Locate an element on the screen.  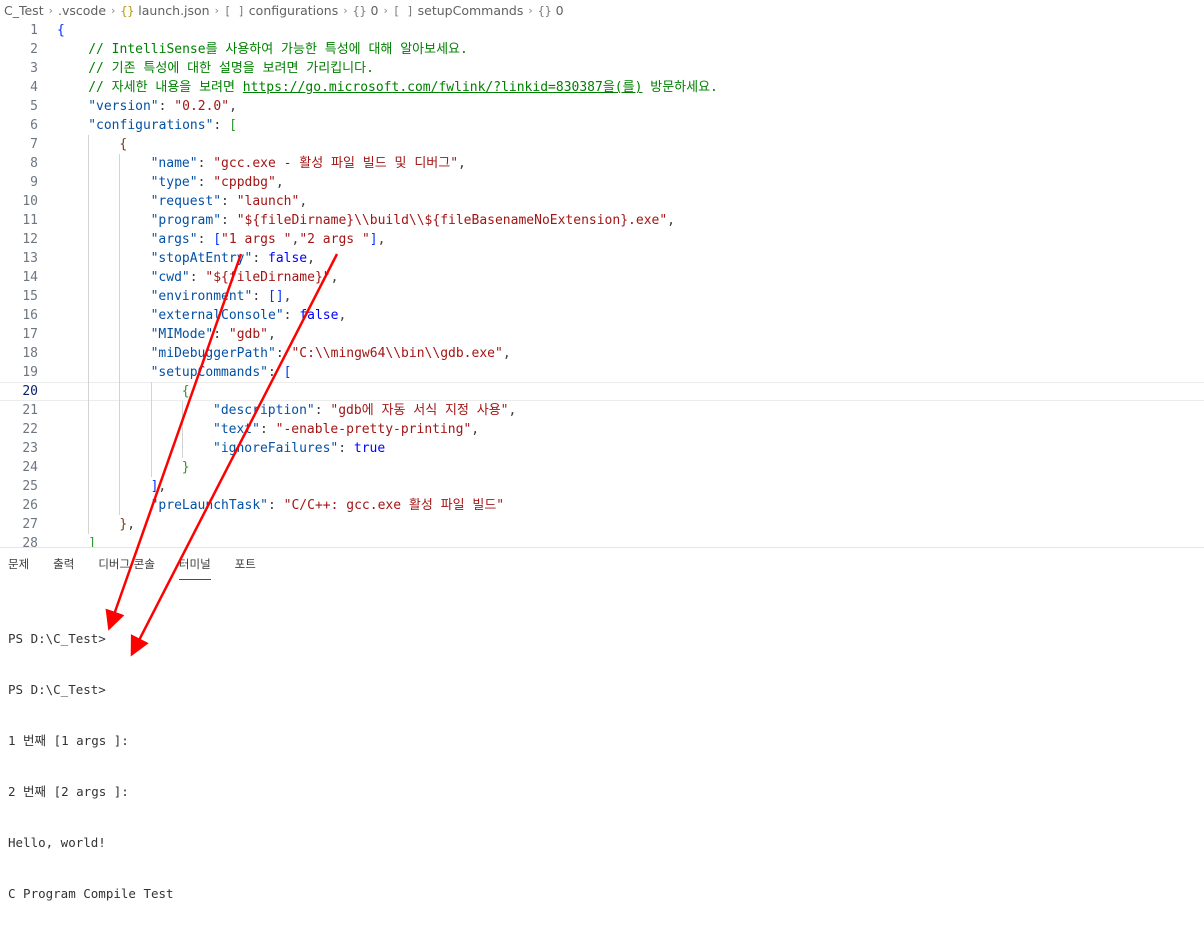
breadcrumb-item: .vscode is located at coordinates (82, 10).